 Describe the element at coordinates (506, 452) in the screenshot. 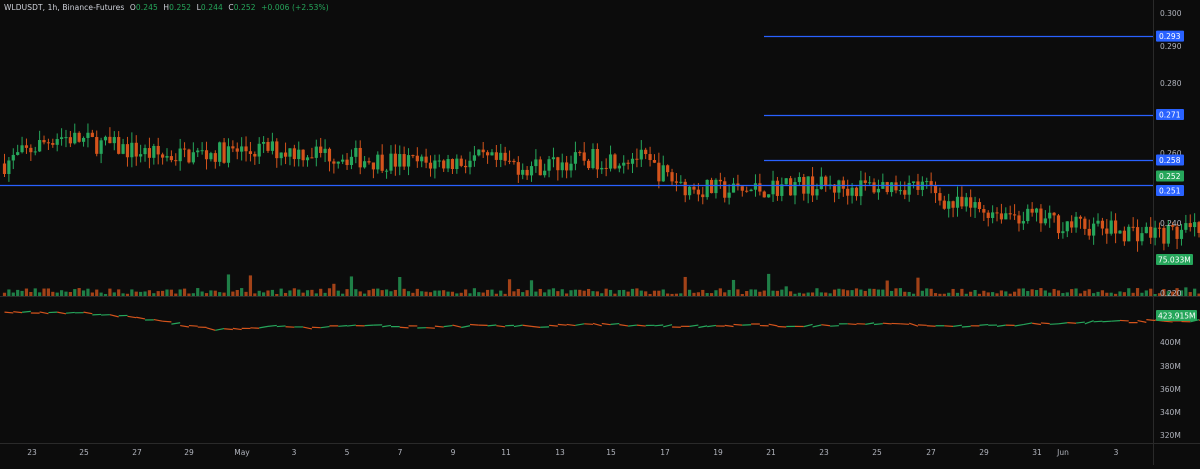

I see `time-tick-label: 11` at that location.